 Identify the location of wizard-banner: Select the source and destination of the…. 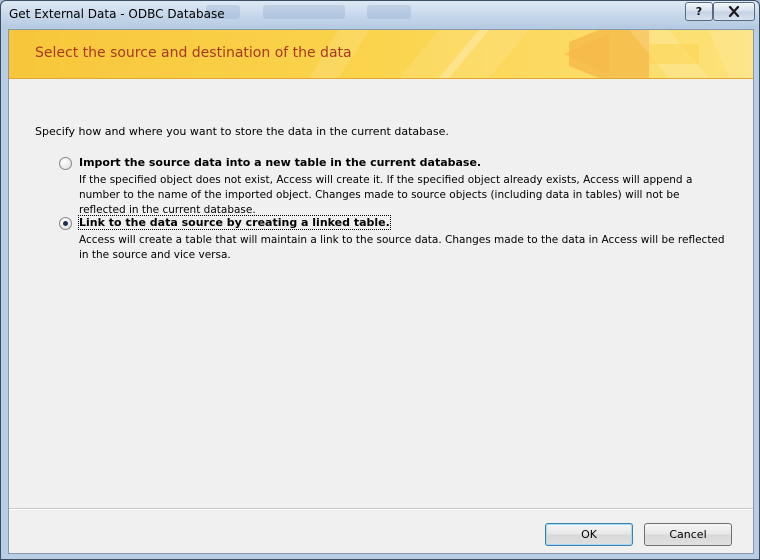
(381, 54).